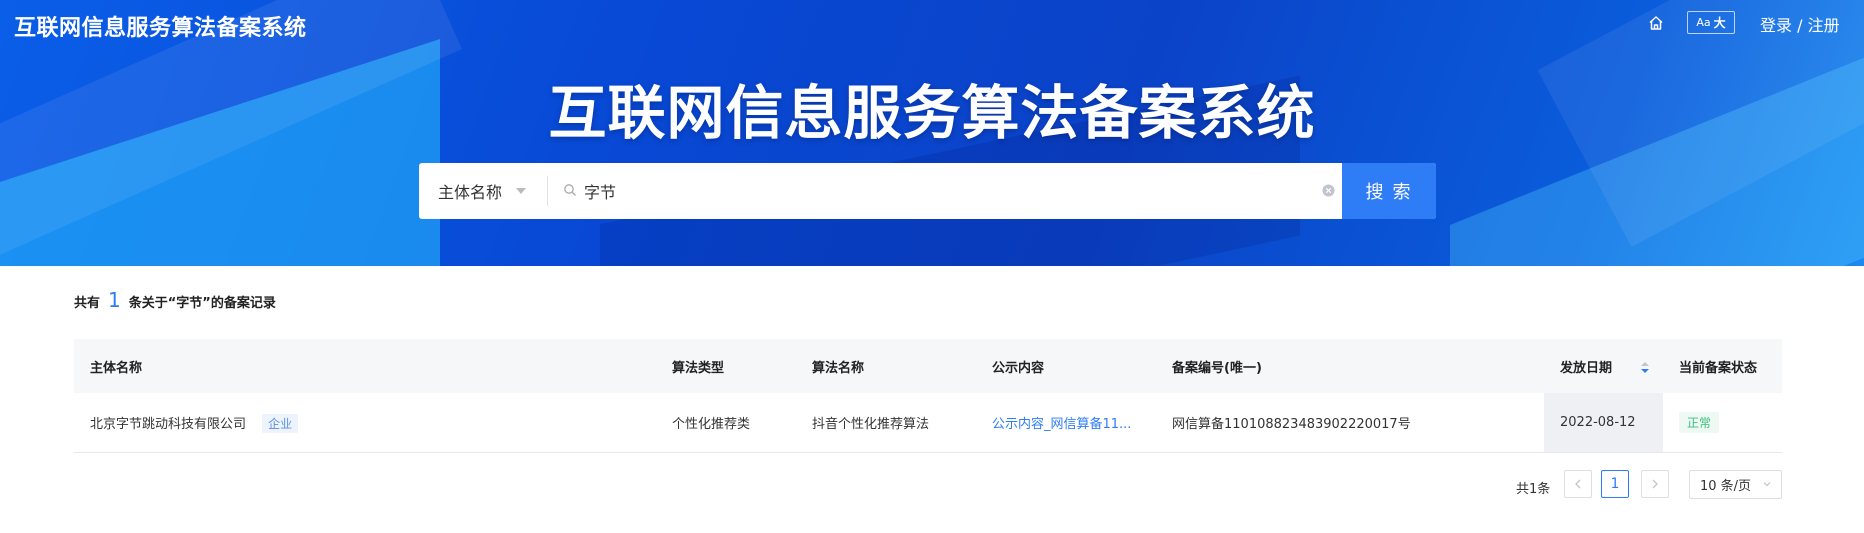 This screenshot has height=533, width=1864. I want to click on login-register-link: 登录 / 注册, so click(1800, 24).